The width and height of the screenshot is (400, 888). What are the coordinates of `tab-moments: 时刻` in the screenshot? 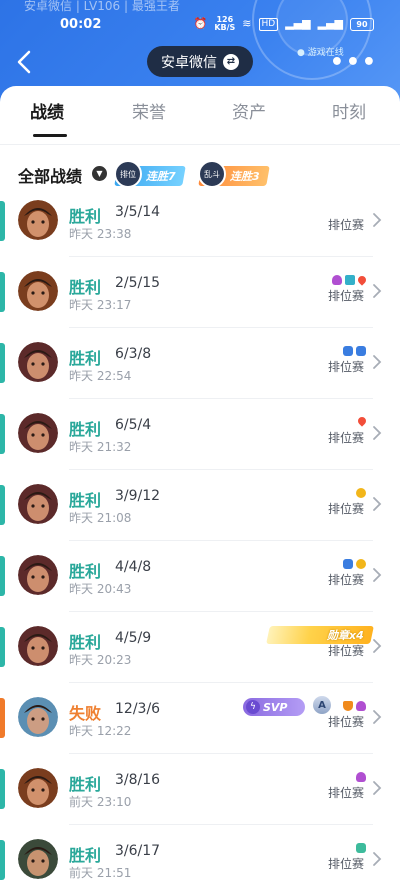 It's located at (349, 110).